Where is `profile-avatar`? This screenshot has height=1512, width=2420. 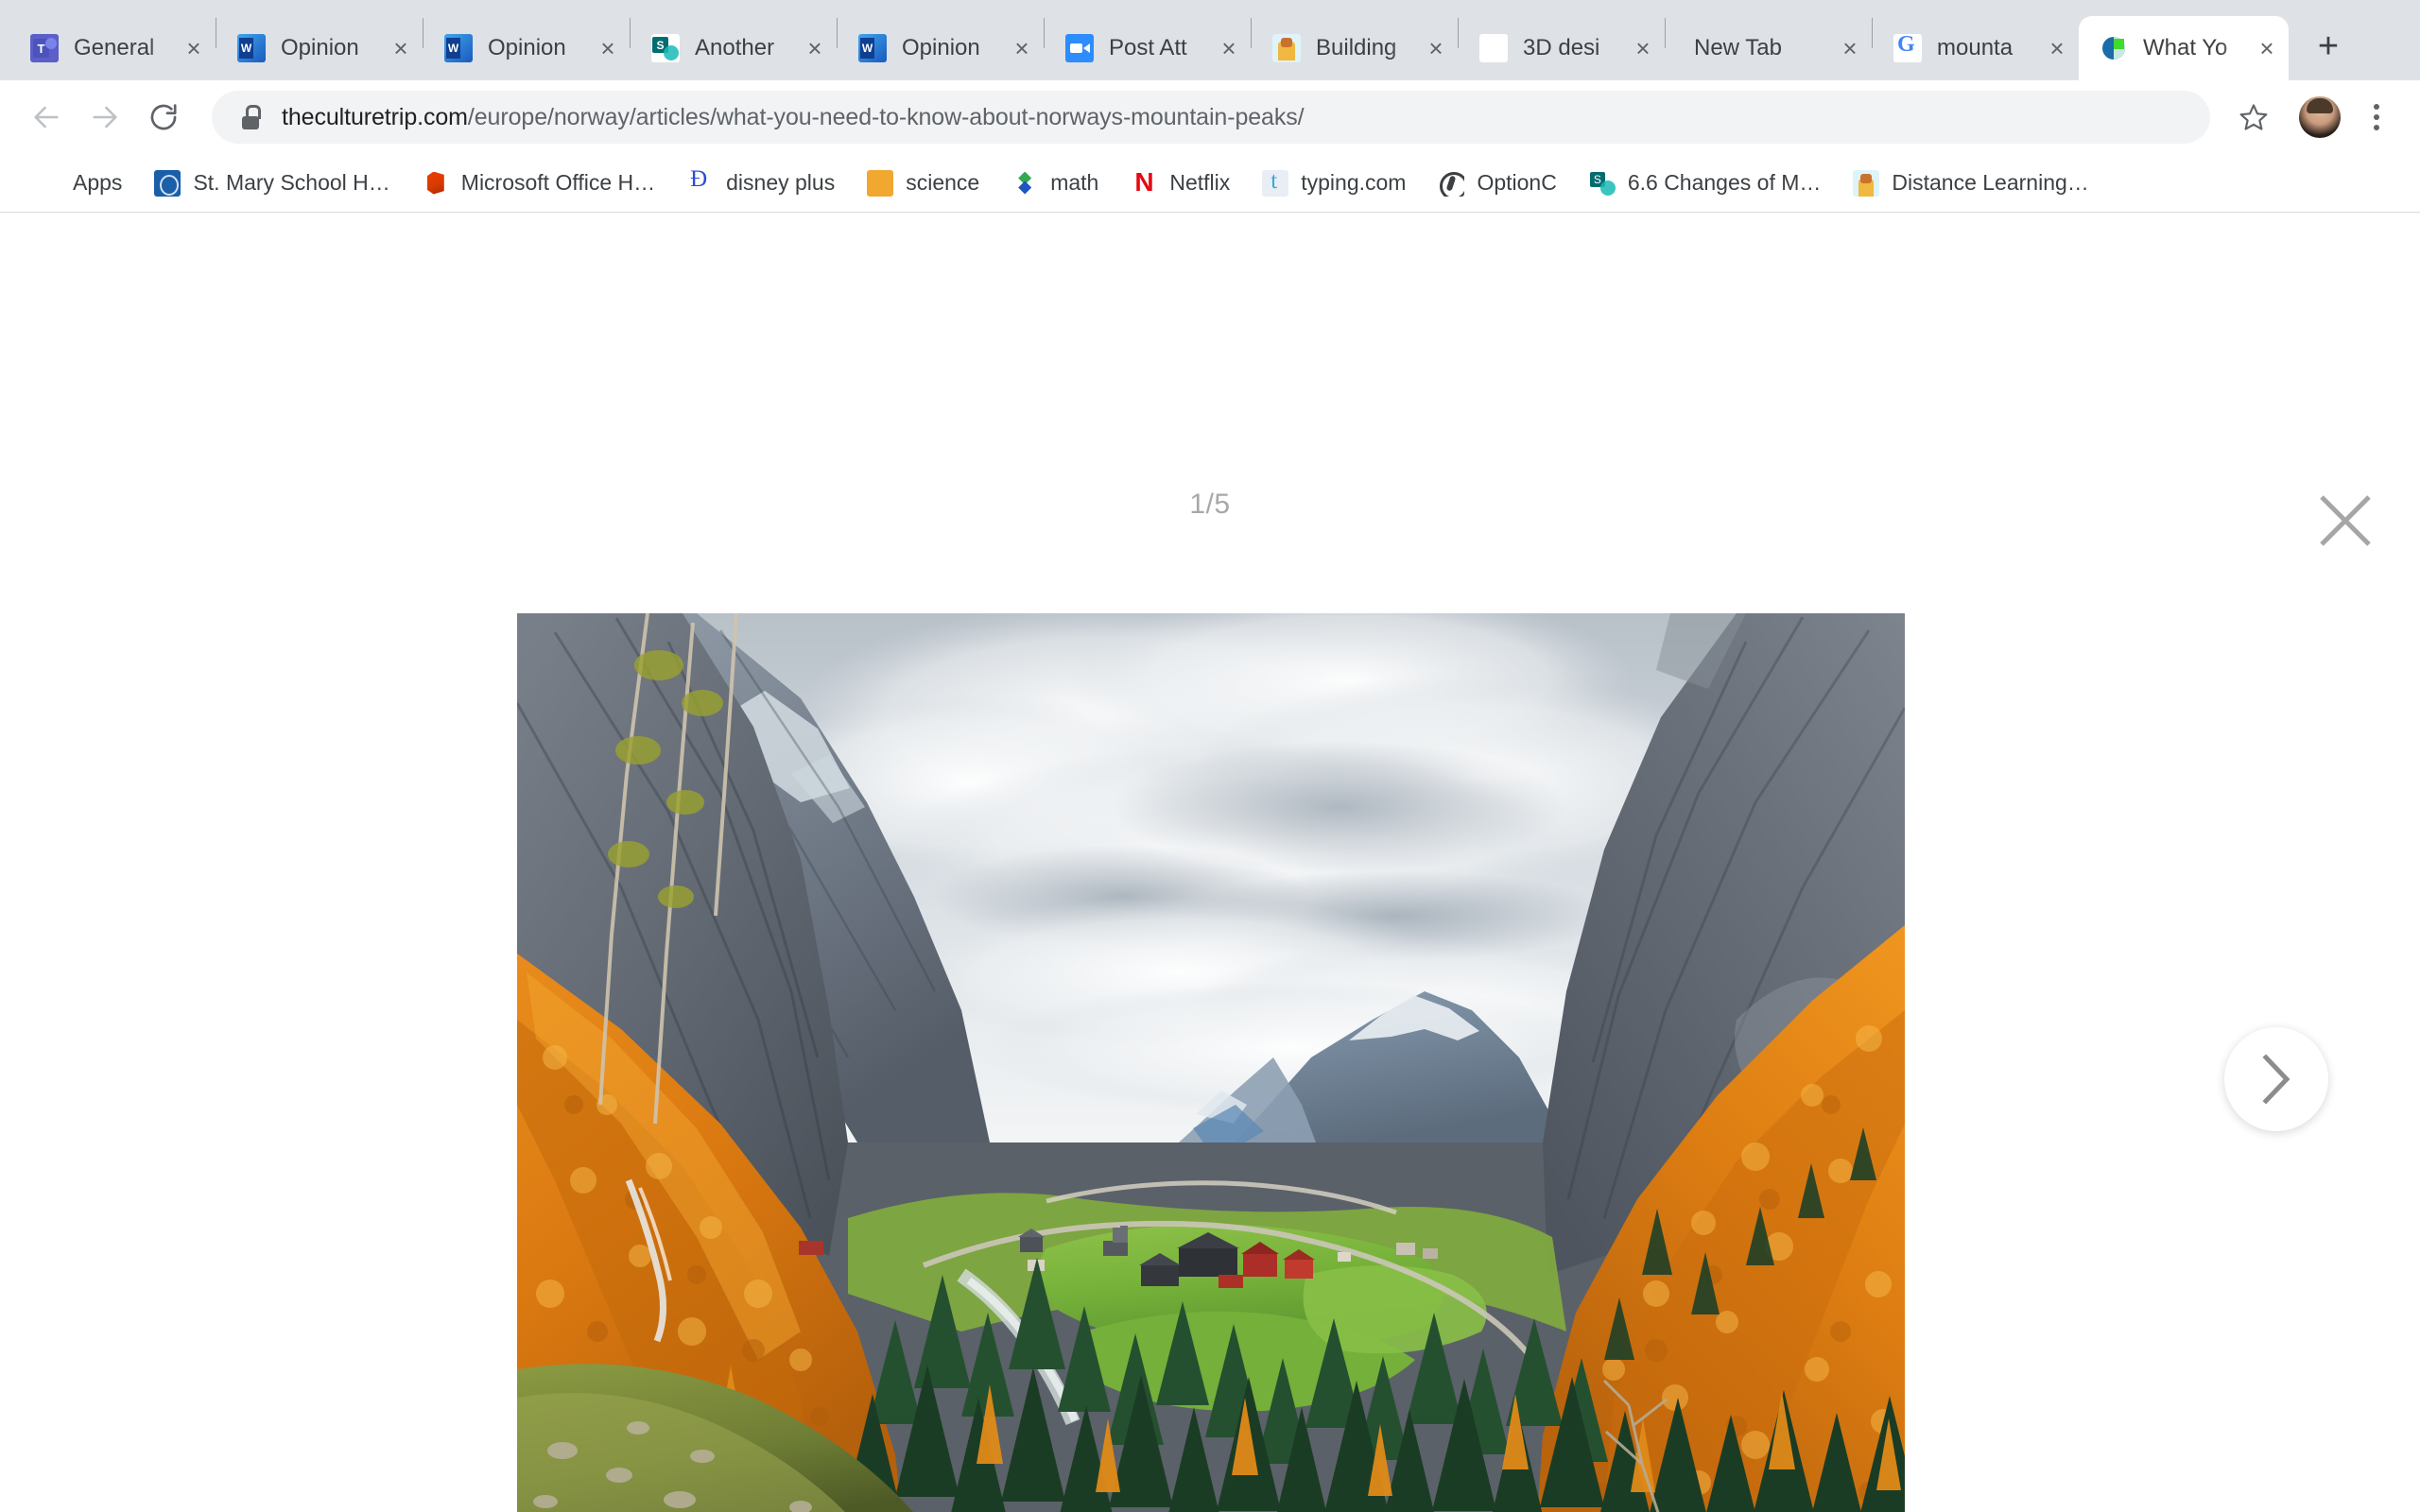 profile-avatar is located at coordinates (2320, 117).